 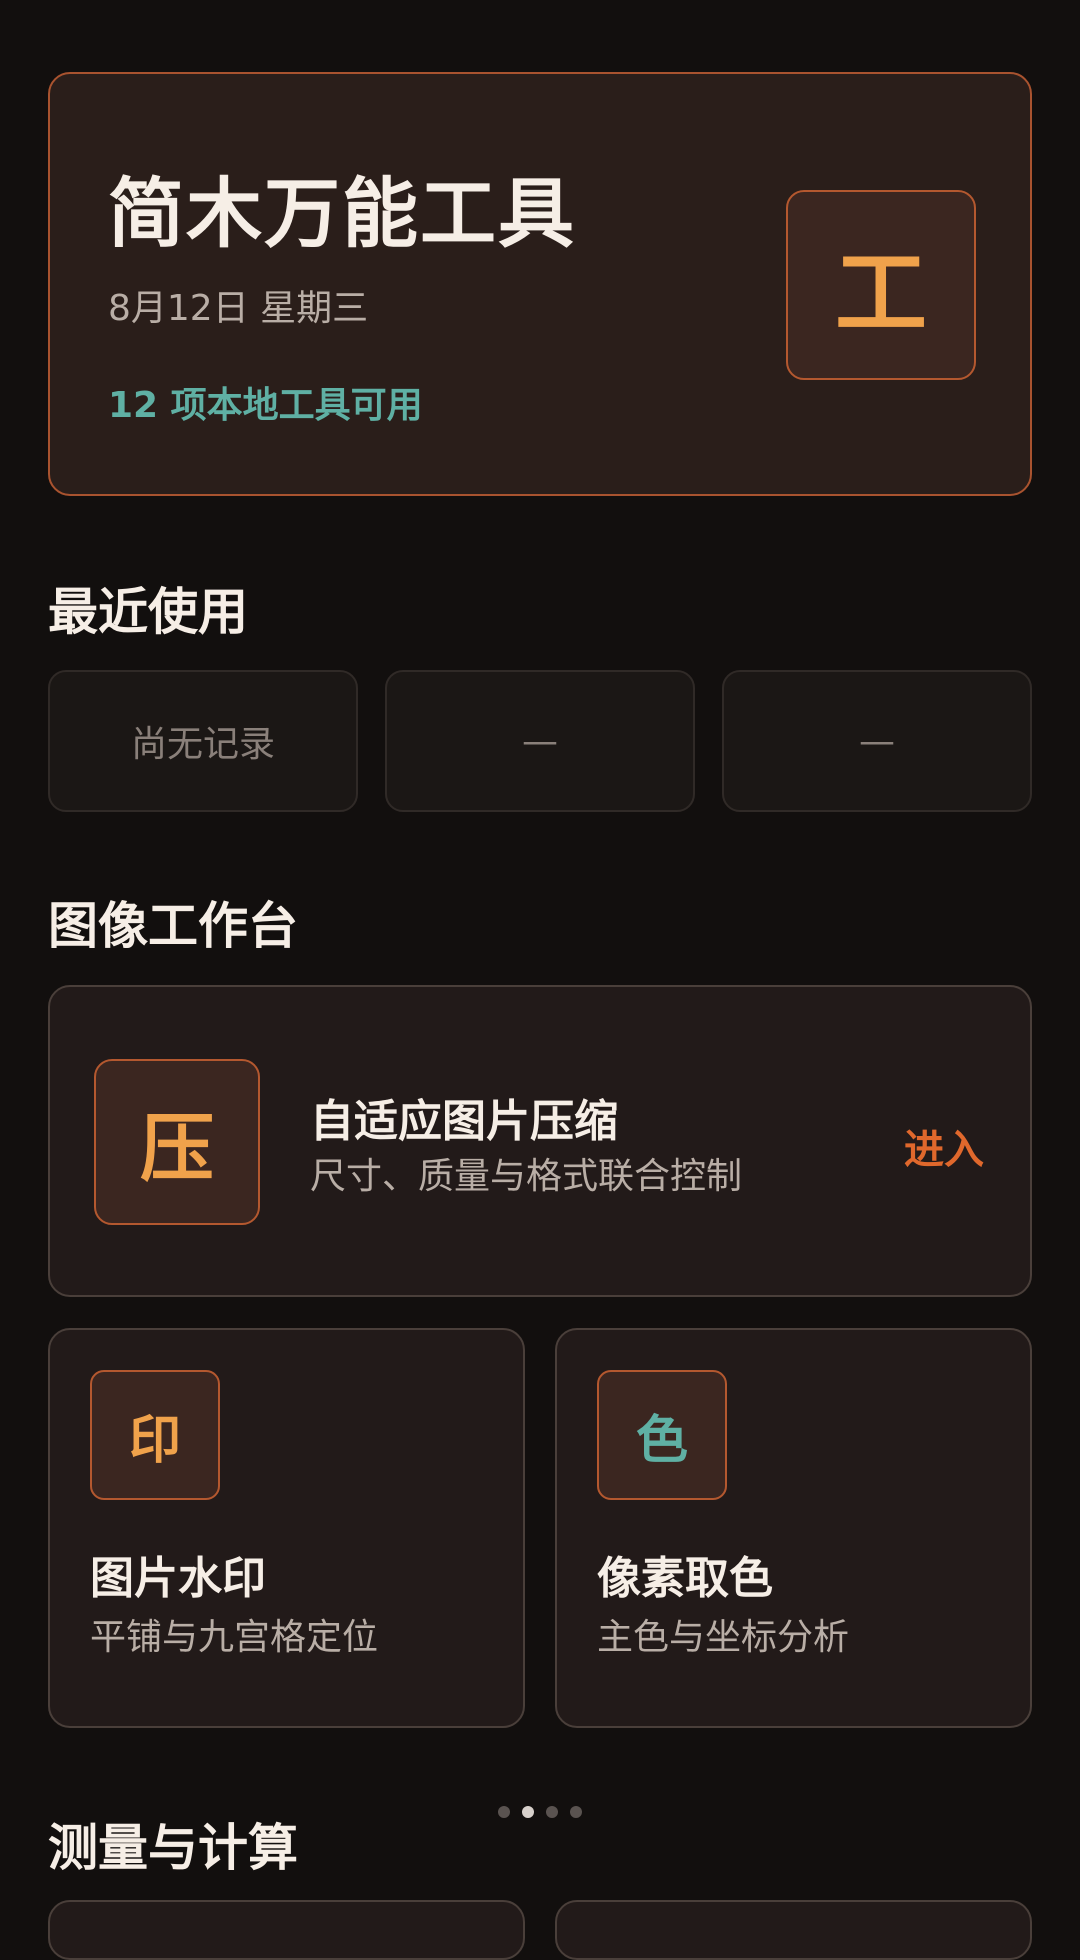 I want to click on tool-subtitle: 主色与坐标分析, so click(x=723, y=1637).